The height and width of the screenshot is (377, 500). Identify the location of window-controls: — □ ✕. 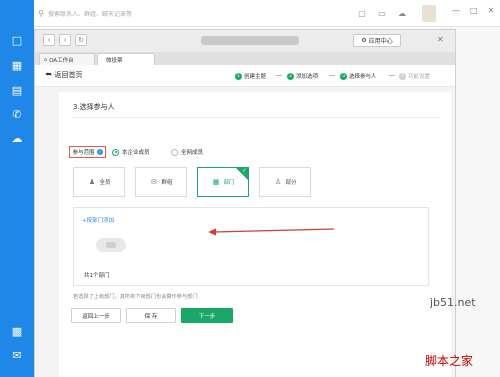
(473, 10).